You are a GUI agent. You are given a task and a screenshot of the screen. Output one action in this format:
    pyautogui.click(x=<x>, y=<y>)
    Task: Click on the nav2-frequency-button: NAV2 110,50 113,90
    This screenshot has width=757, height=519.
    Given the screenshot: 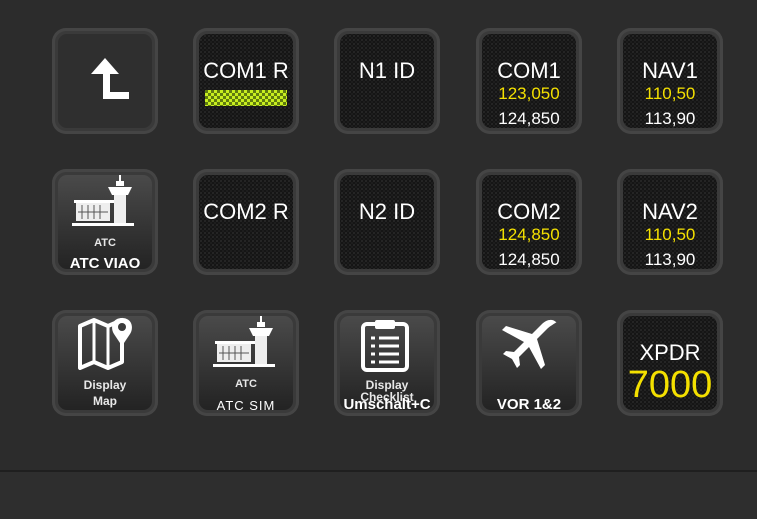 What is the action you would take?
    pyautogui.click(x=670, y=222)
    